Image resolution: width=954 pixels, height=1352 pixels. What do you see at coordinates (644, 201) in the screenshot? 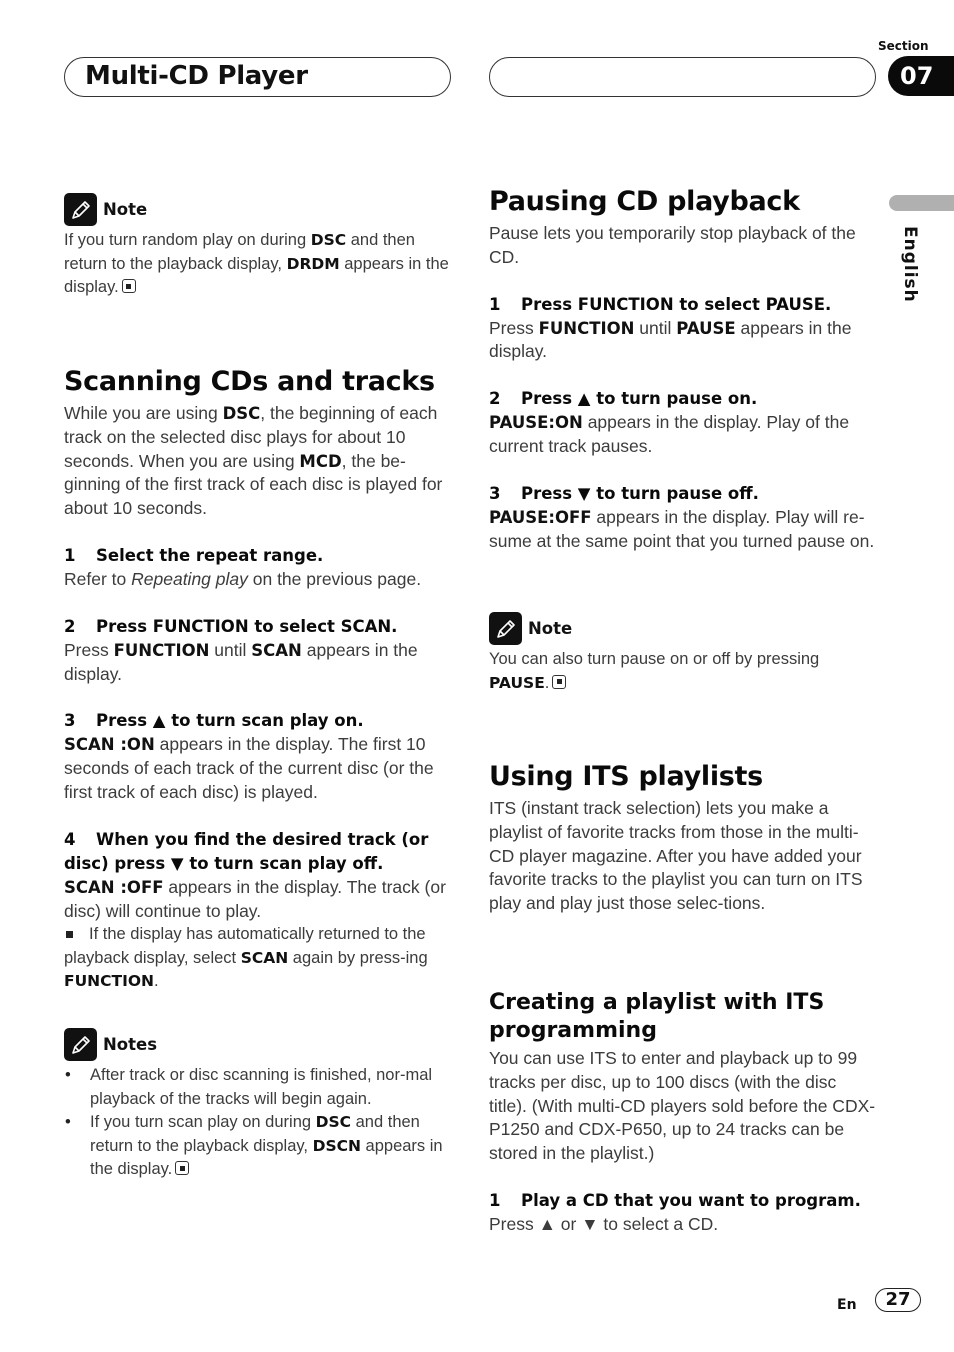
I see `section-heading: Pausing CD playback` at bounding box center [644, 201].